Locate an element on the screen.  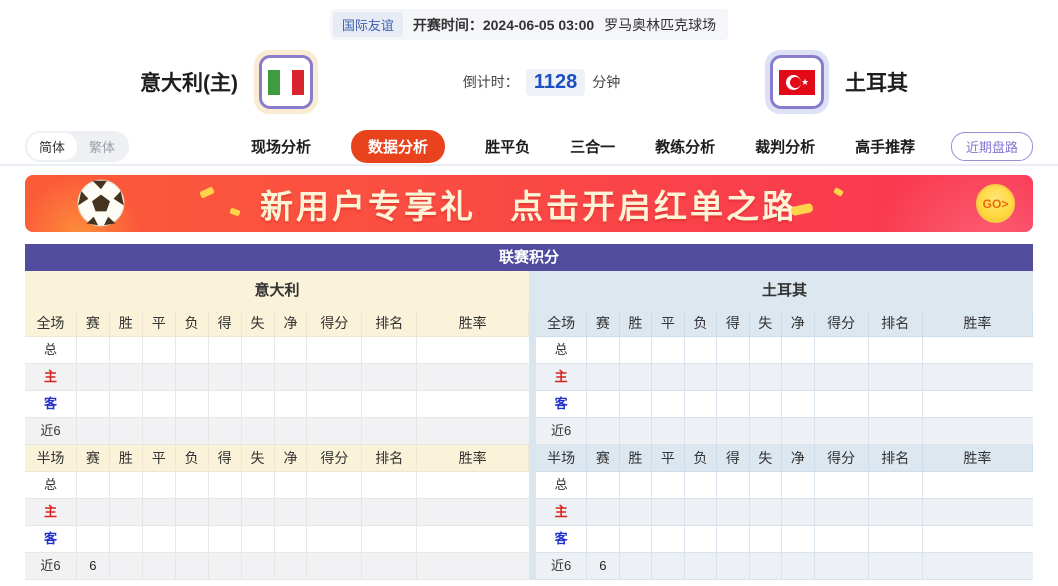
away-team-name: 土耳其 is located at coordinates (877, 83).